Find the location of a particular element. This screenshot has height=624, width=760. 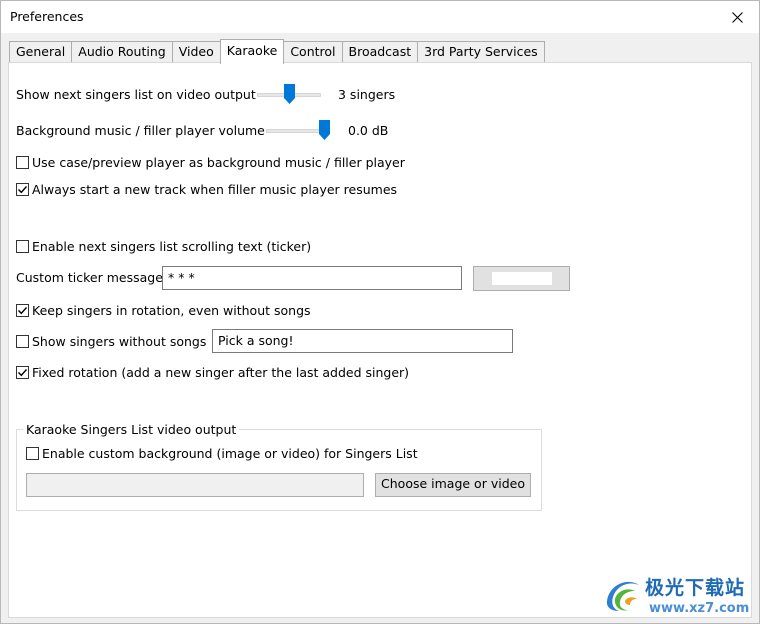

tab-broadcast: Broadcast is located at coordinates (380, 52).